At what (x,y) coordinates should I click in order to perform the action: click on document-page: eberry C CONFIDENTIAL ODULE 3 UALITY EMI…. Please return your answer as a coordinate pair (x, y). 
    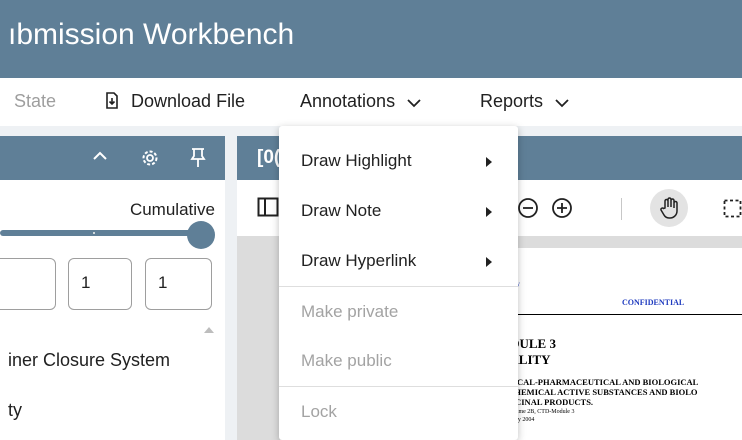
    Looking at the image, I should click on (621, 344).